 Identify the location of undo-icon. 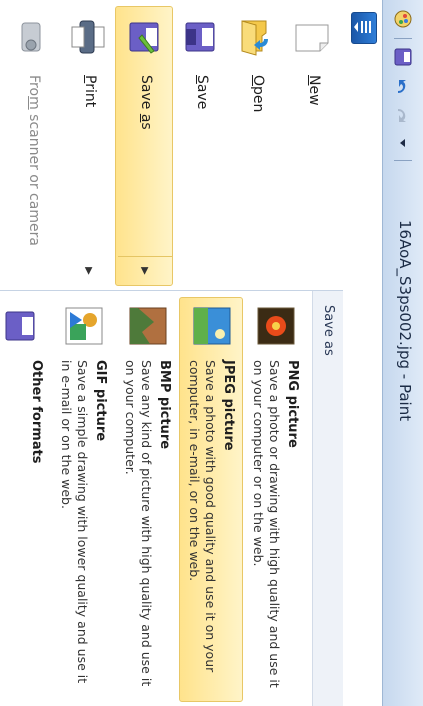
(403, 87).